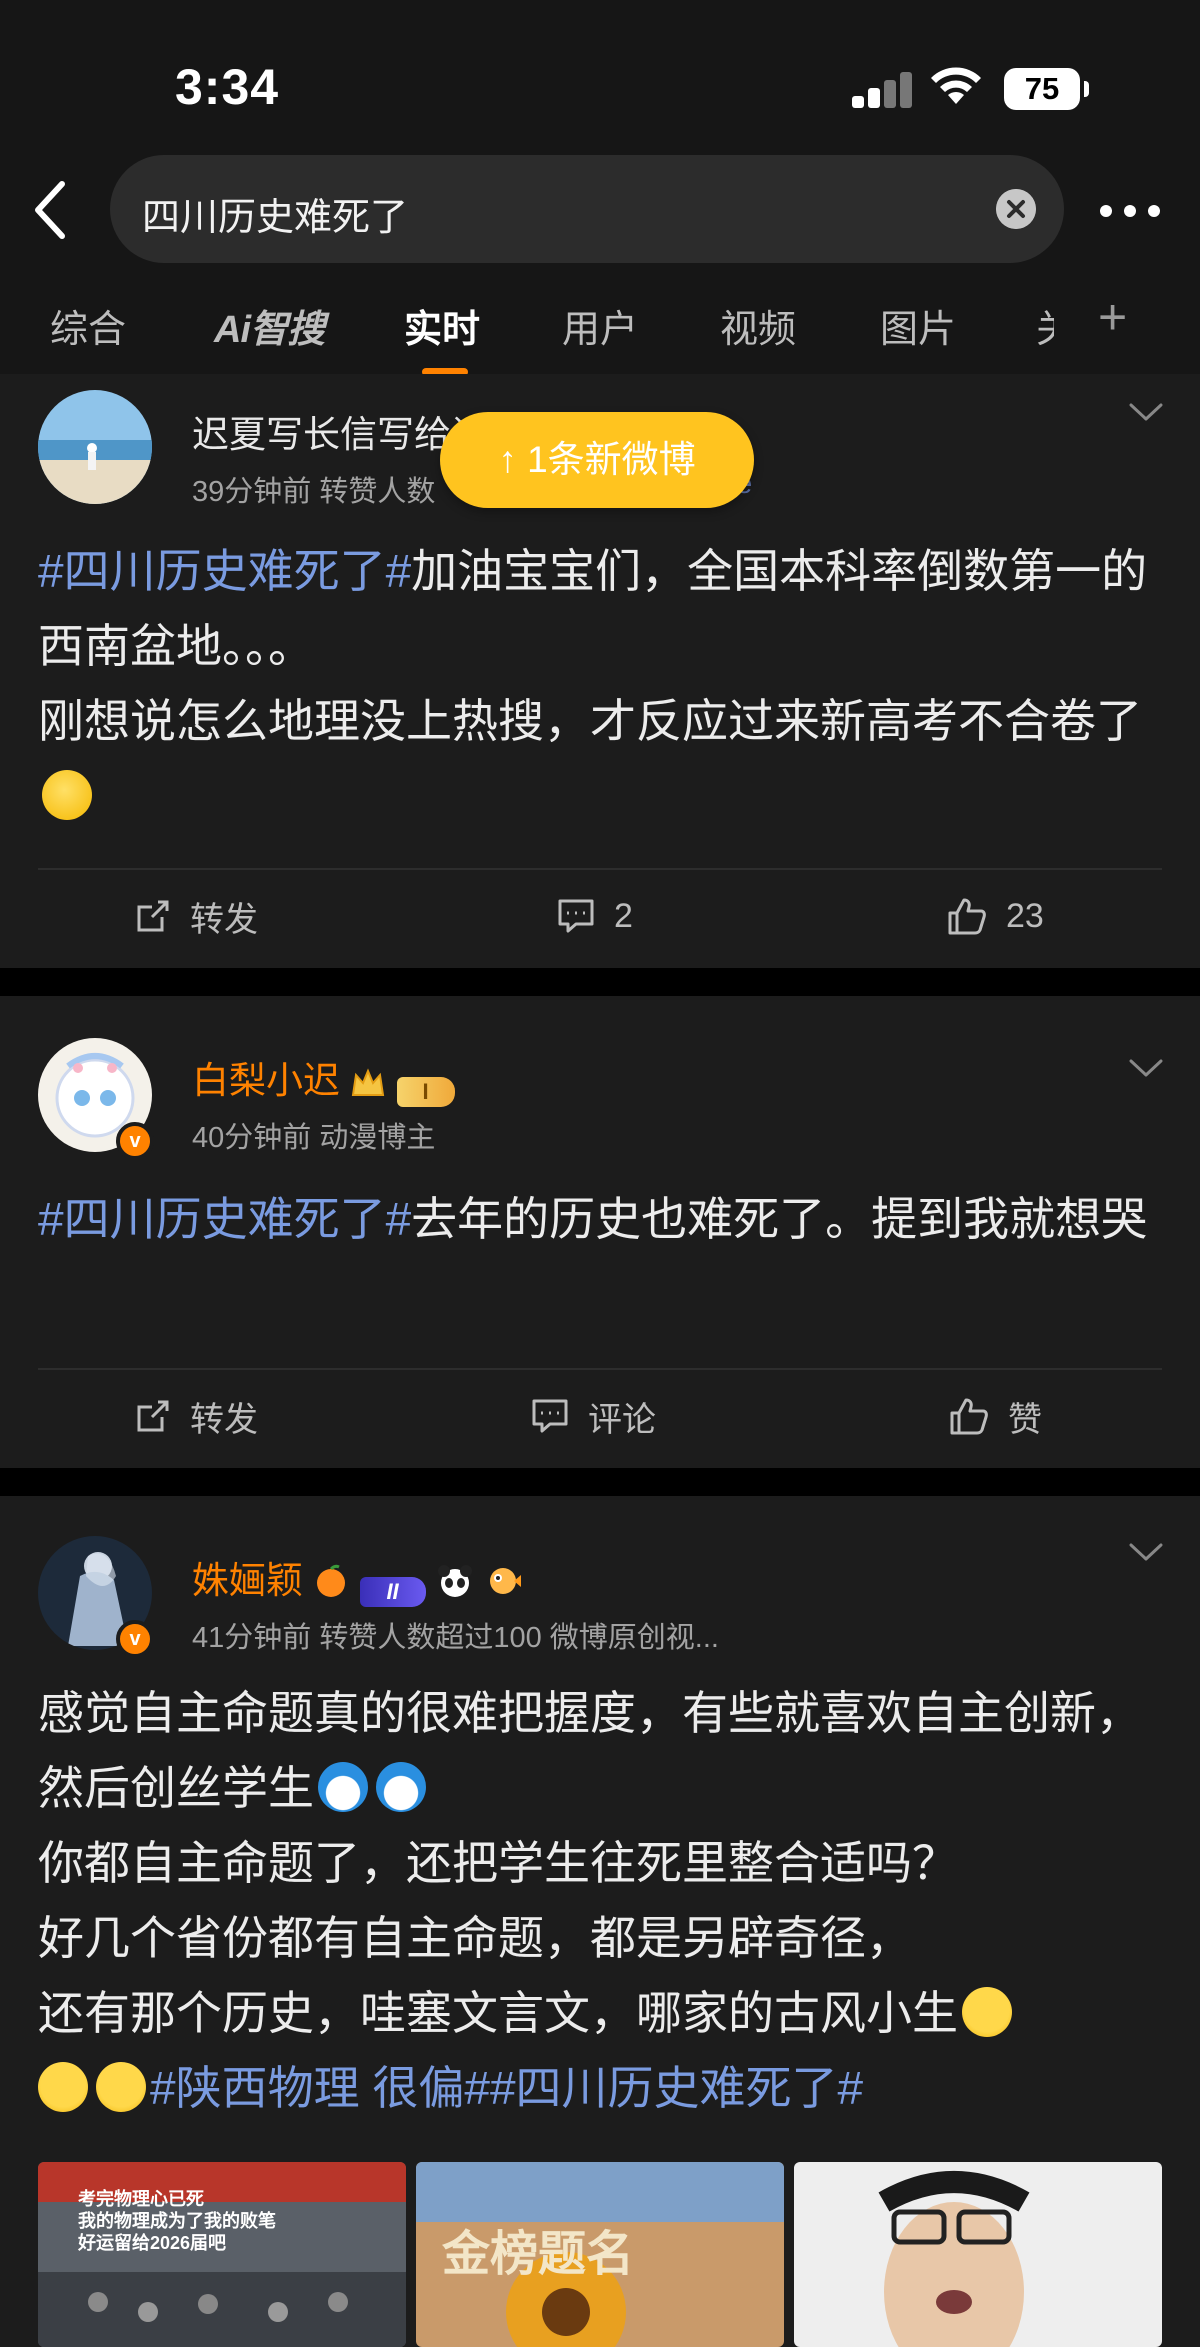 This screenshot has width=1200, height=2347. Describe the element at coordinates (590, 721) in the screenshot. I see `post-text: 刚想说怎么地理没上热搜，才反应过来新高考不合卷了` at that location.